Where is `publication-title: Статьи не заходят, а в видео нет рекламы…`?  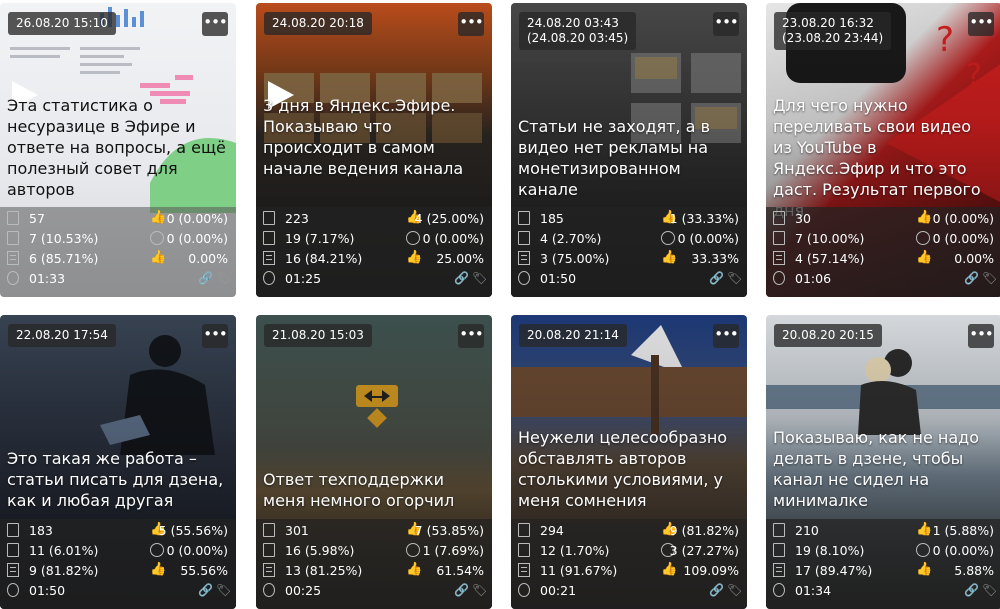 publication-title: Статьи не заходят, а в видео нет рекламы… is located at coordinates (627, 158).